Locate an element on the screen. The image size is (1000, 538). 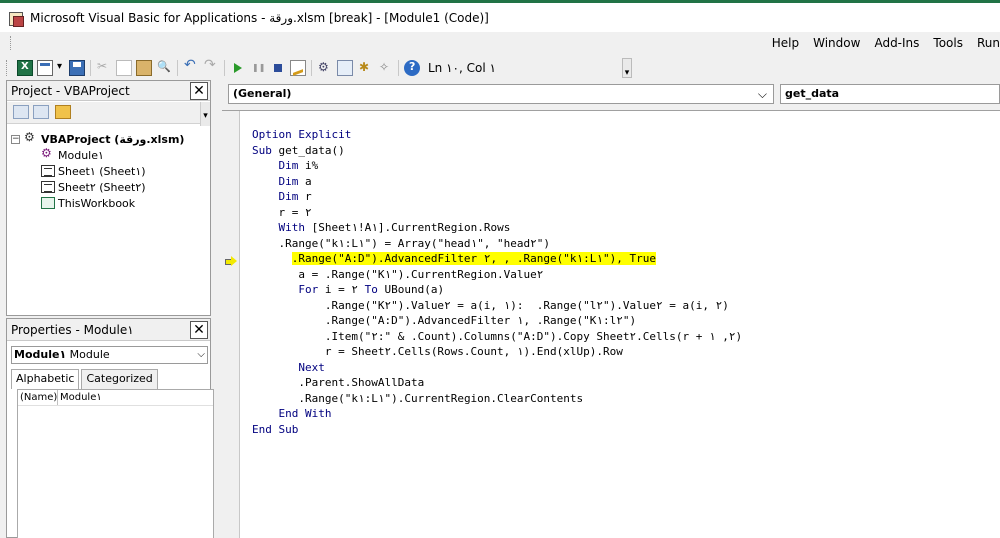
menu-window: Window is located at coordinates (836, 43).